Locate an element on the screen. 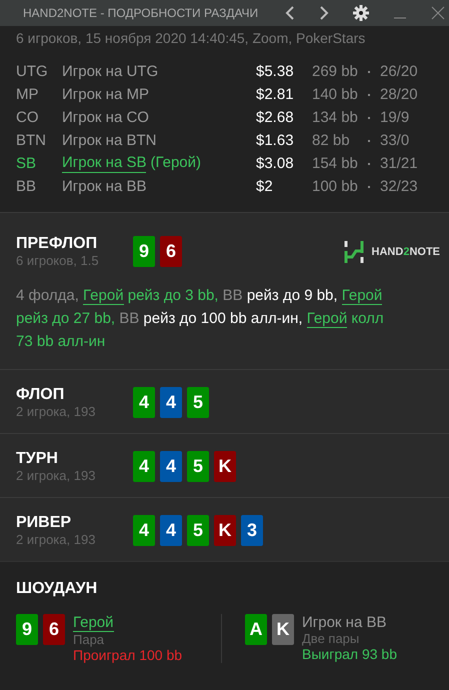 This screenshot has height=690, width=449. stack-amount: $2 is located at coordinates (265, 186).